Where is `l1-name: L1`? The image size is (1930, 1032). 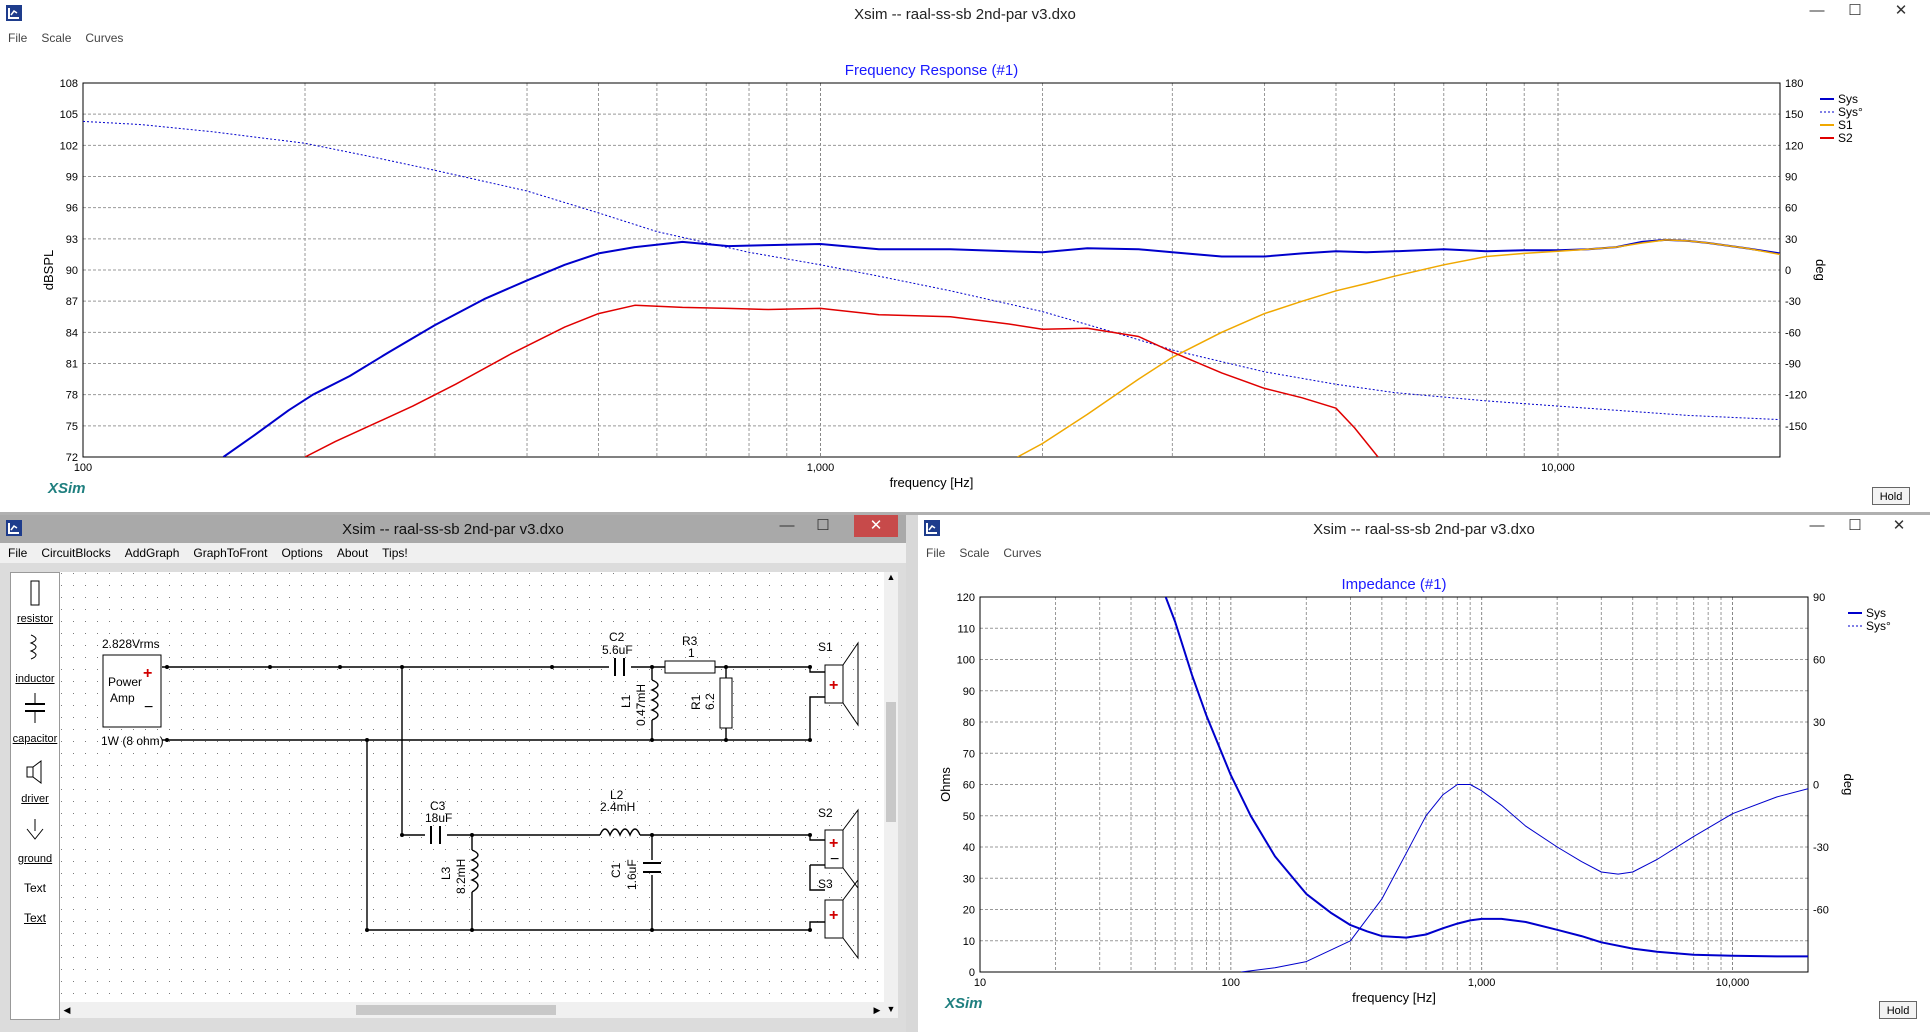 l1-name: L1 is located at coordinates (626, 701).